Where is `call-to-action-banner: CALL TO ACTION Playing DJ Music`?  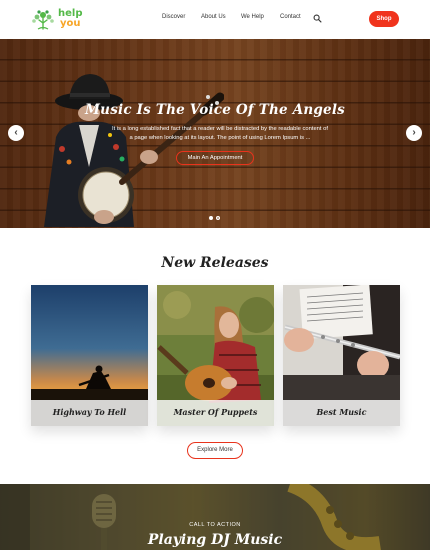
call-to-action-banner: CALL TO ACTION Playing DJ Music is located at coordinates (215, 517).